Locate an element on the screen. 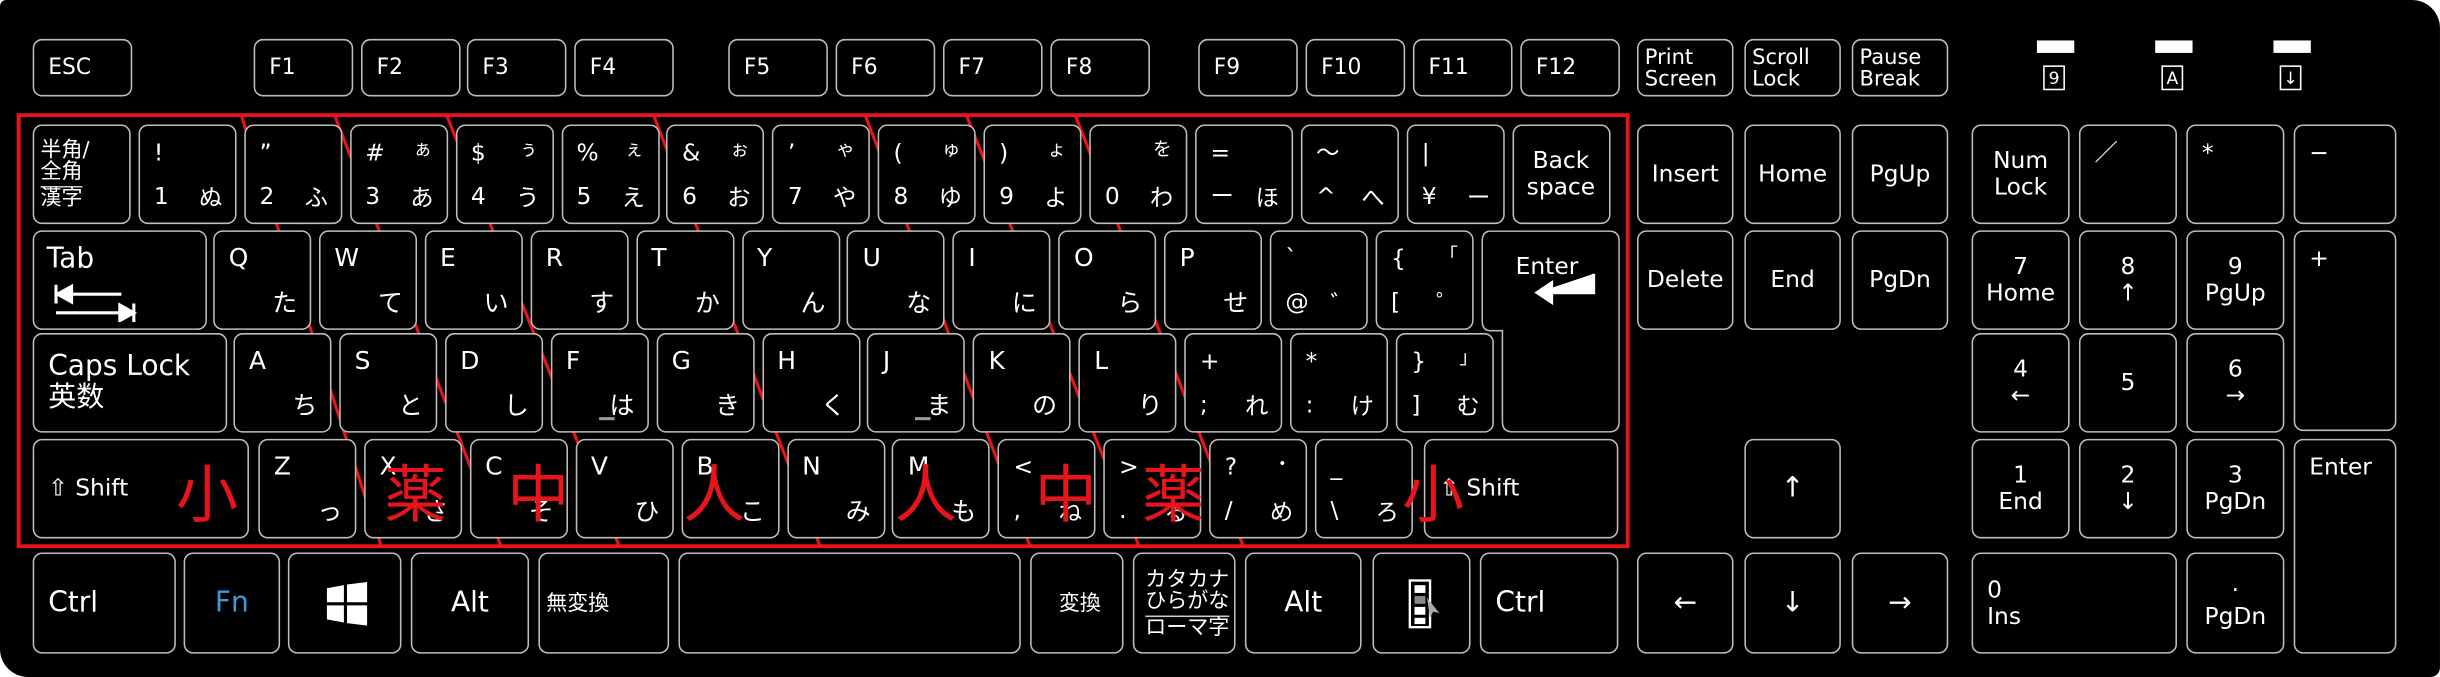 The width and height of the screenshot is (2440, 677). key-v: Vひ is located at coordinates (624, 488).